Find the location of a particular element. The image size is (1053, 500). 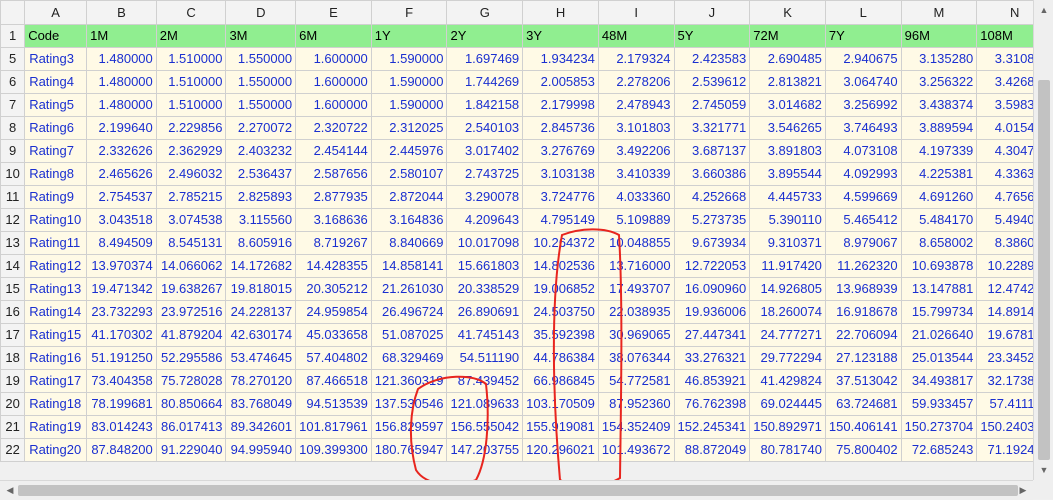

value-cell: 1.480000 is located at coordinates (121, 59).